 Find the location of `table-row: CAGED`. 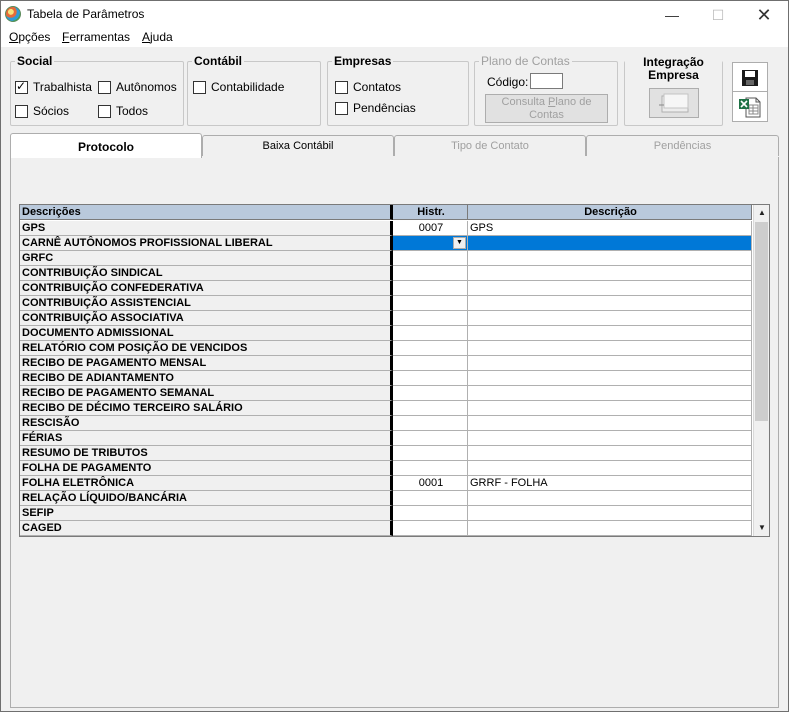

table-row: CAGED is located at coordinates (386, 528).